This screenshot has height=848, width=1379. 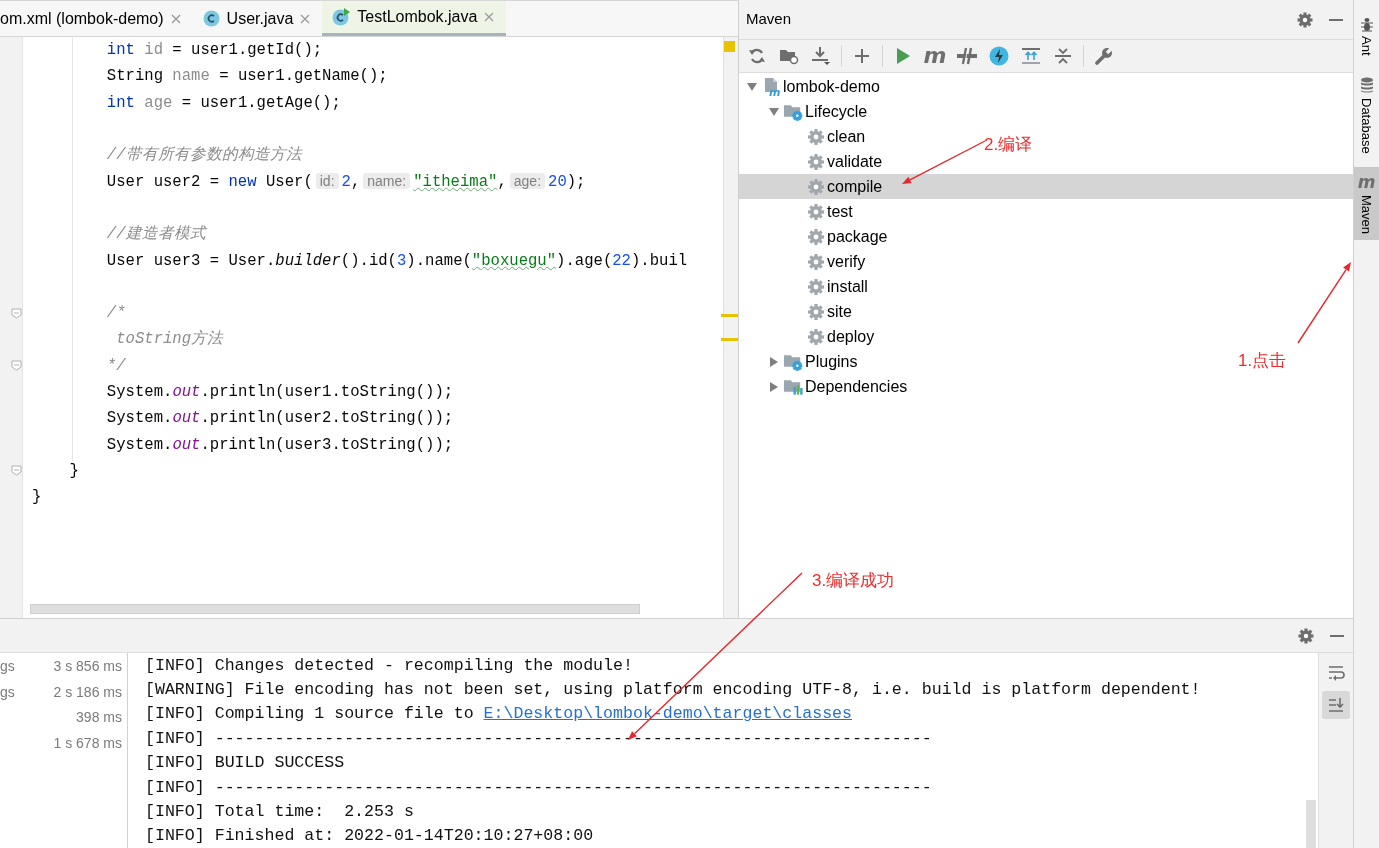 What do you see at coordinates (87, 743) in the screenshot?
I see `build-time: 1 s 678 ms` at bounding box center [87, 743].